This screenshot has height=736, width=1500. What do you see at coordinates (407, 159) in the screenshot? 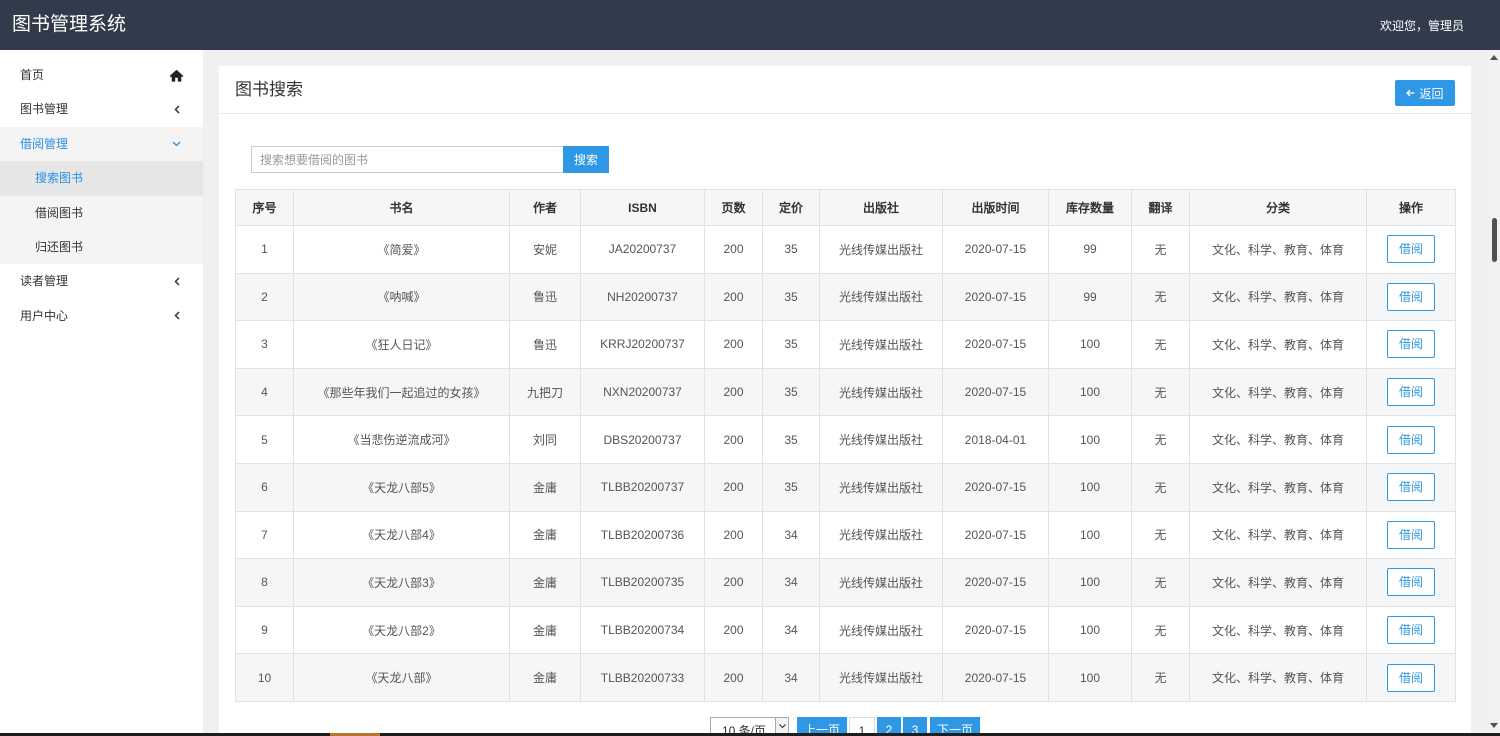
I see `search-input` at bounding box center [407, 159].